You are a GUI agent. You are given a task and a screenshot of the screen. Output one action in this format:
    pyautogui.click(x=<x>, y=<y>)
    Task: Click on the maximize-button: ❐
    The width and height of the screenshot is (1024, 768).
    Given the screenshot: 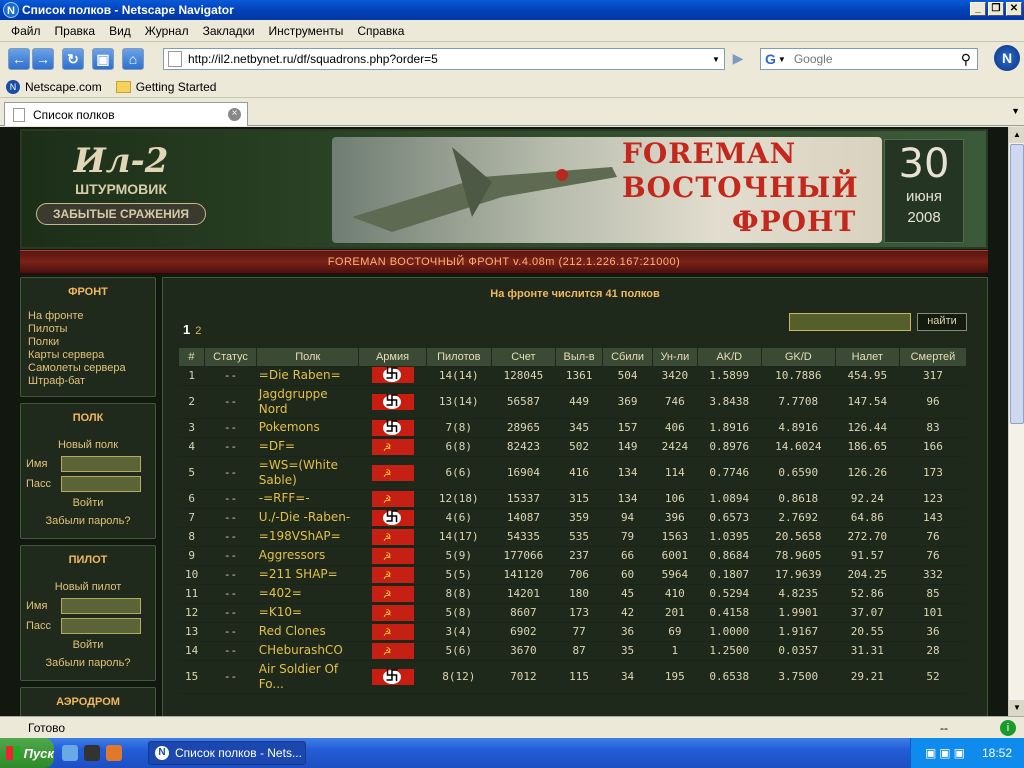 What is the action you would take?
    pyautogui.click(x=996, y=9)
    